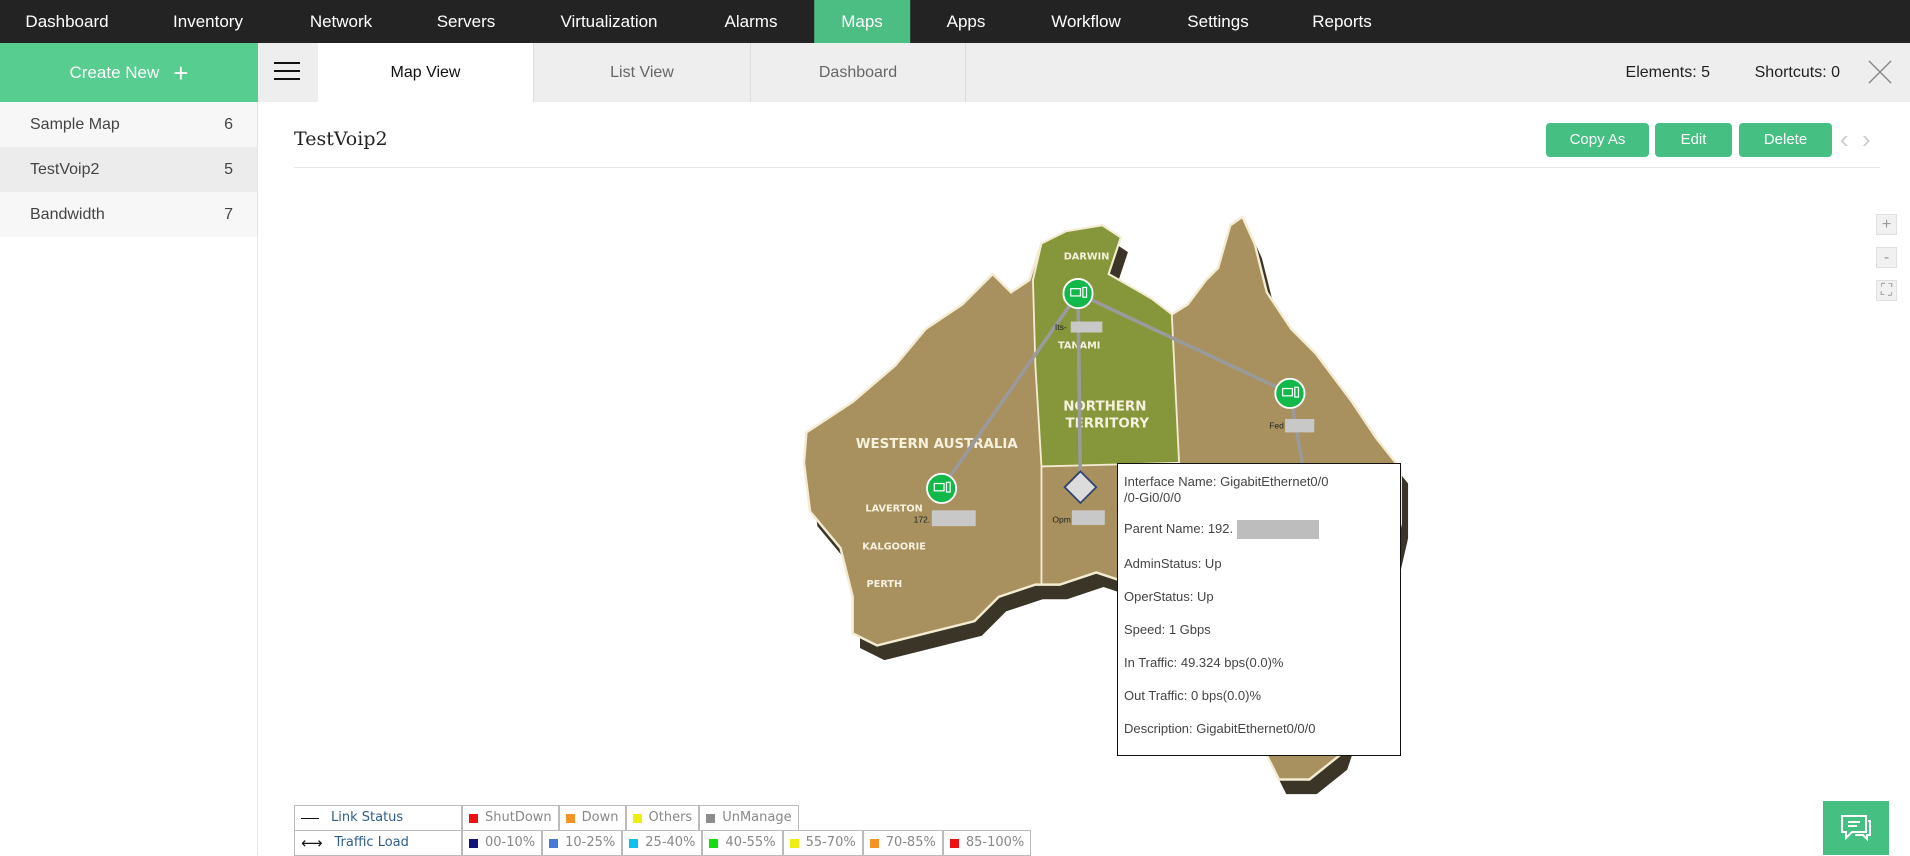 The width and height of the screenshot is (1910, 856). I want to click on legend-traffic-load: ⟷ Traffic Load, so click(378, 843).